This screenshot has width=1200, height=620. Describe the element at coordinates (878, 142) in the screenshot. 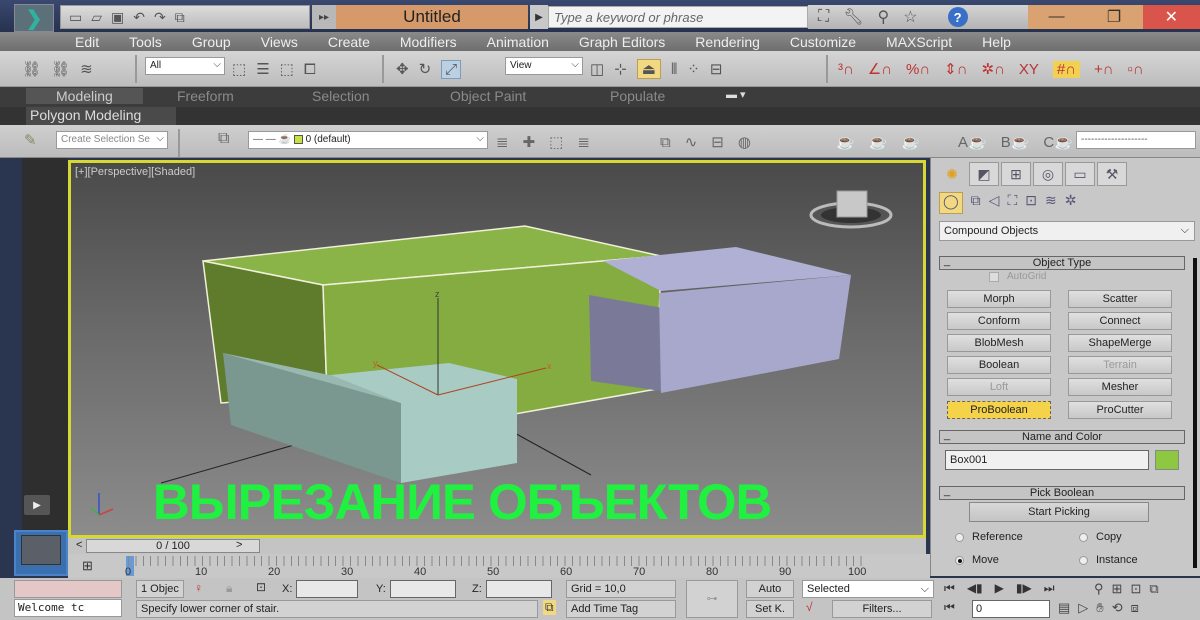

I see `rendered-frame-window-icon: ☕` at that location.